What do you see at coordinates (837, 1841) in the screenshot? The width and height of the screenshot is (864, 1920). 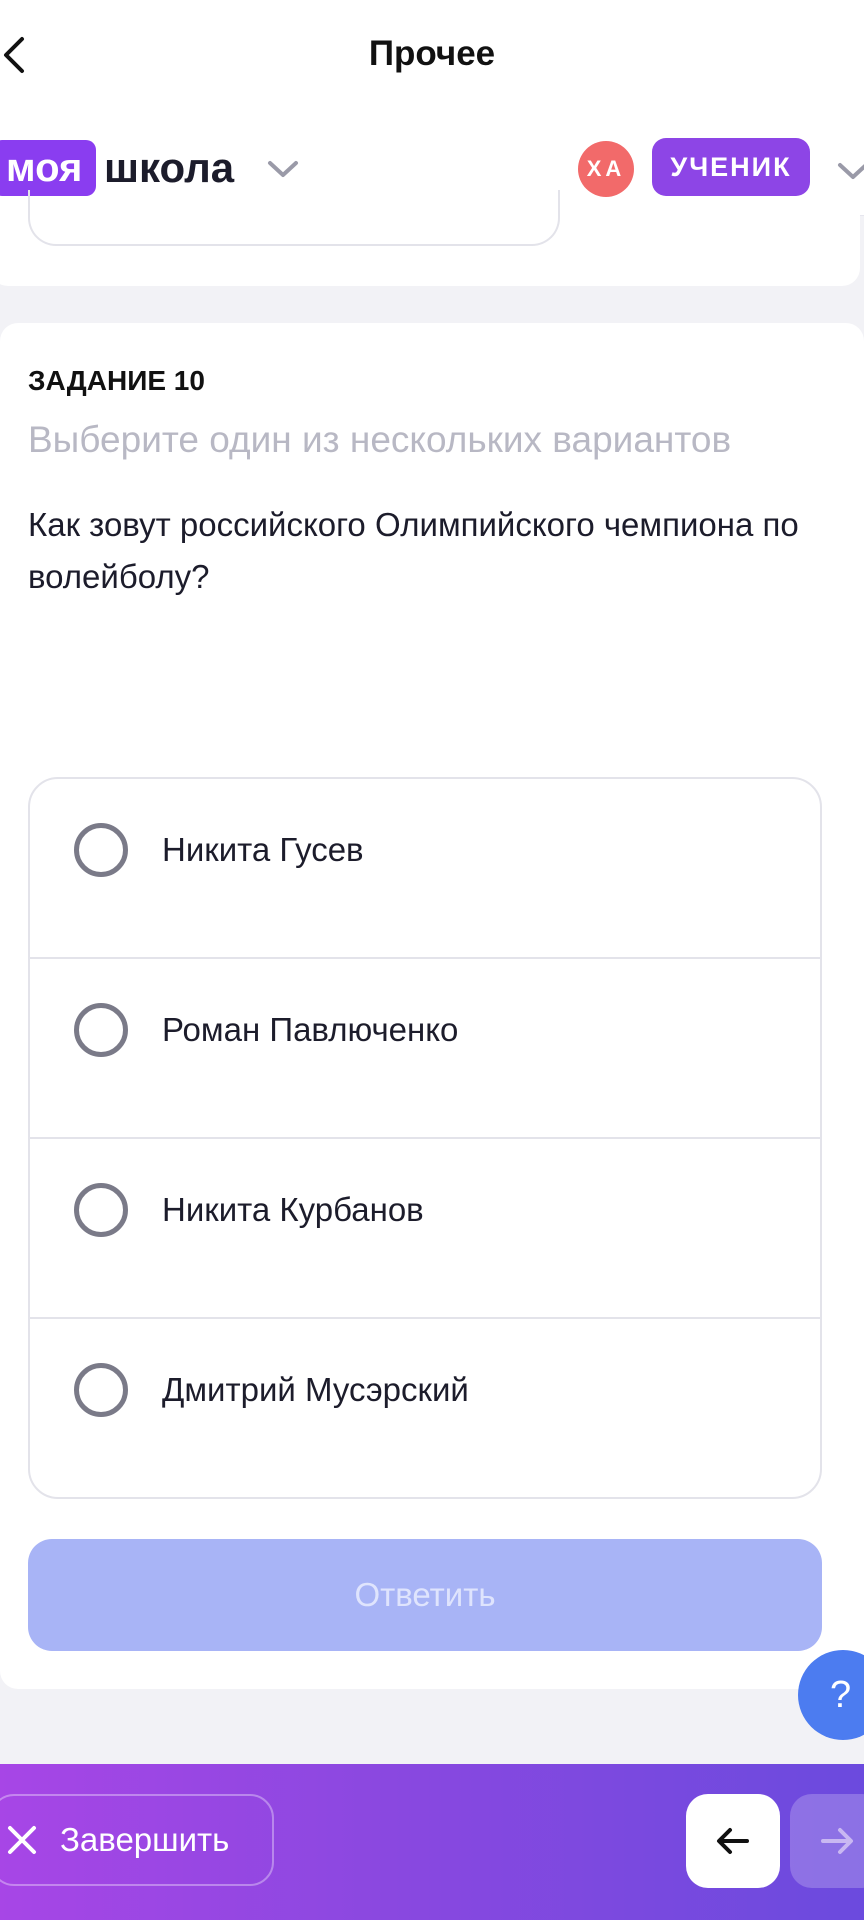 I see `arrow-right-icon` at bounding box center [837, 1841].